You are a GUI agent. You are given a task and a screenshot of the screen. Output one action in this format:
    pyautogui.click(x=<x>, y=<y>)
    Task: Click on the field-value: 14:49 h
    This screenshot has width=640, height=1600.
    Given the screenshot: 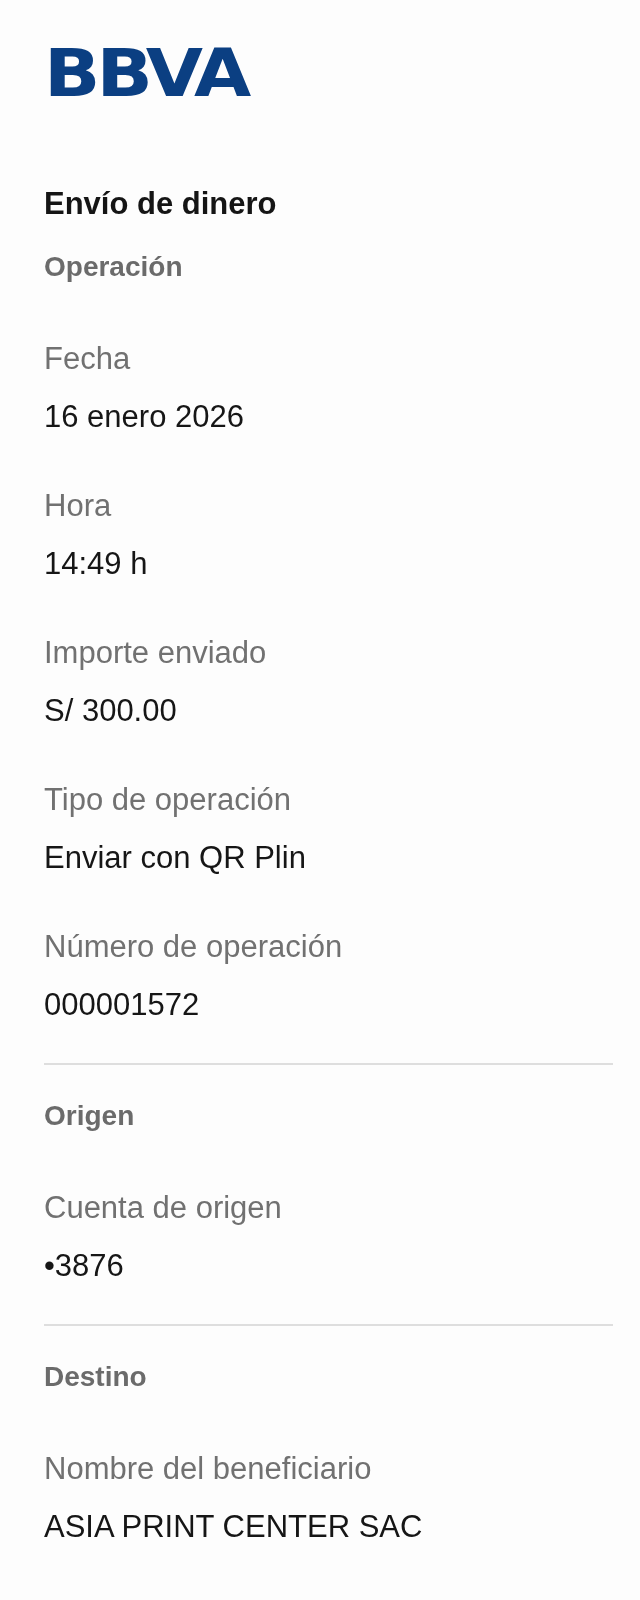 What is the action you would take?
    pyautogui.click(x=96, y=564)
    